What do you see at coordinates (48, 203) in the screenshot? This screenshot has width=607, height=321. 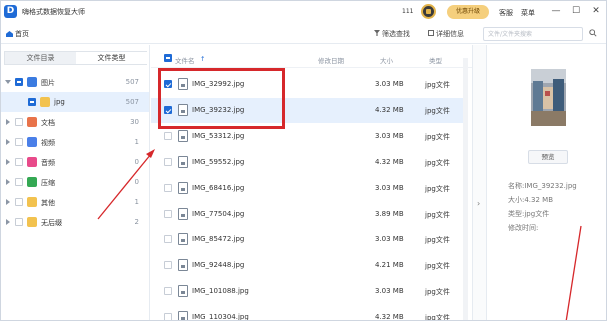 I see `tree-item-label: 其他` at bounding box center [48, 203].